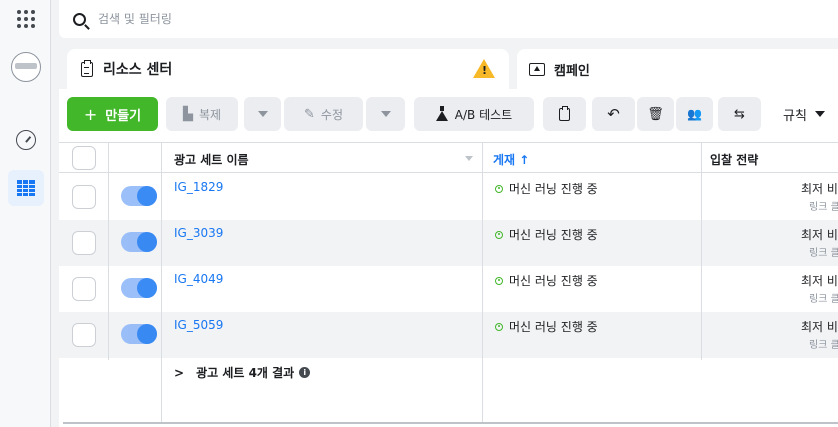  I want to click on tab-campaigns: 캠페인, so click(677, 69).